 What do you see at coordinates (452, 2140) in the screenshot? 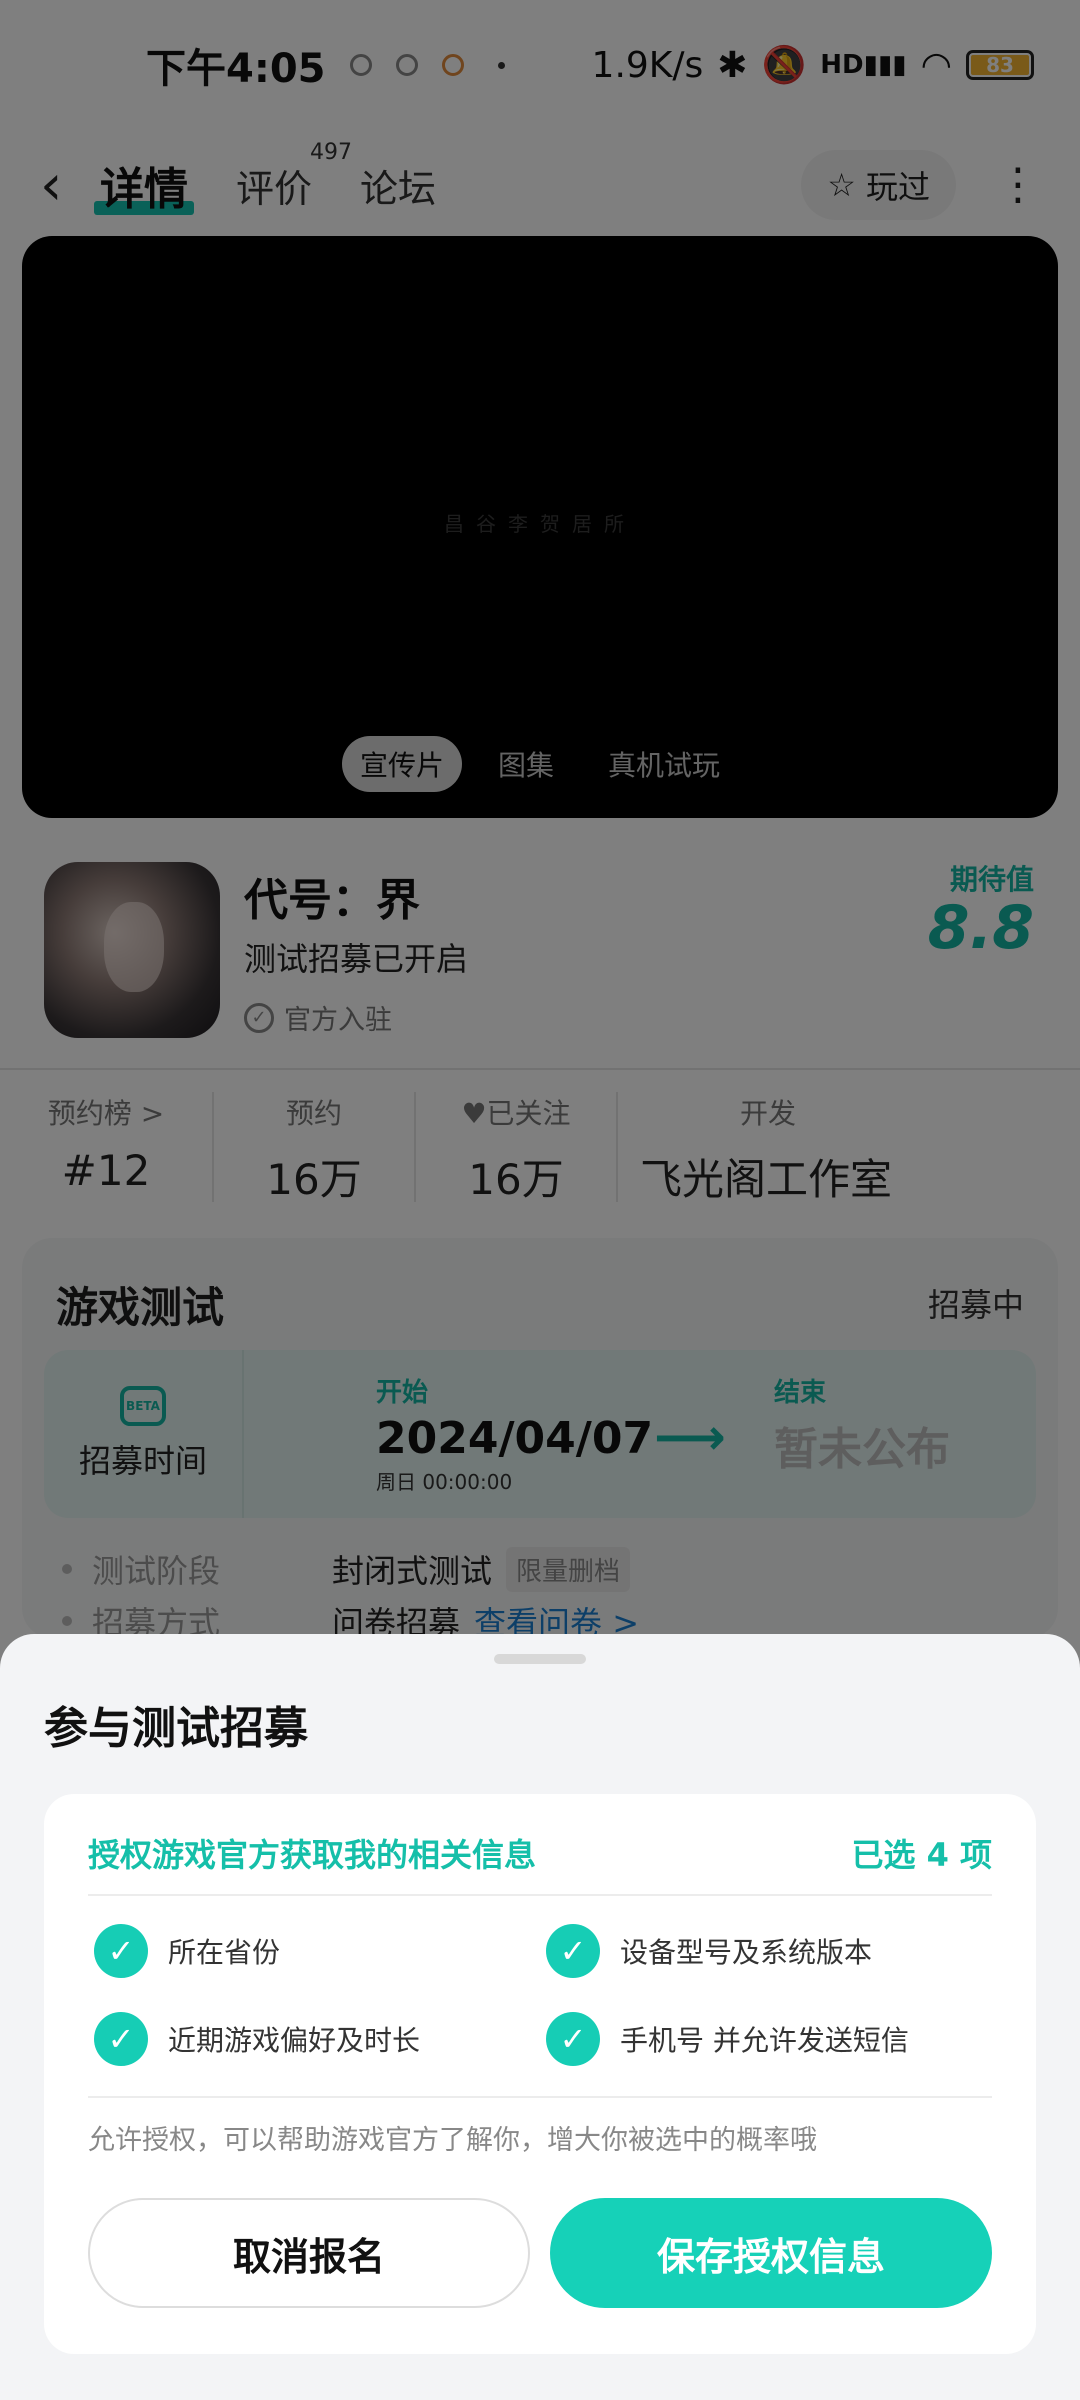
I see `auth-hint: 允许授权，可以帮助游戏官方了解你，增大你被选中的概率哦` at bounding box center [452, 2140].